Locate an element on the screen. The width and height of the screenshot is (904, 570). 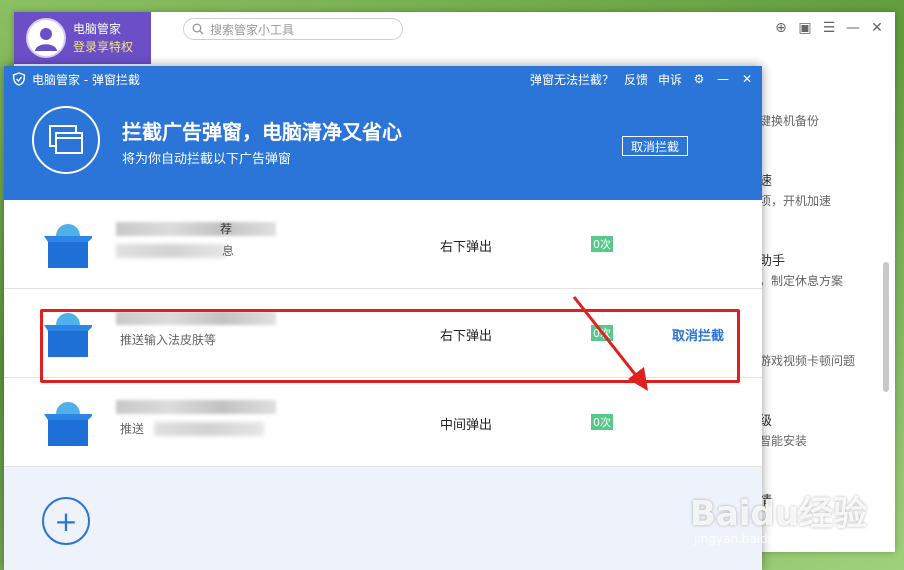
list-item: 级智能安装 is located at coordinates (824, 442).